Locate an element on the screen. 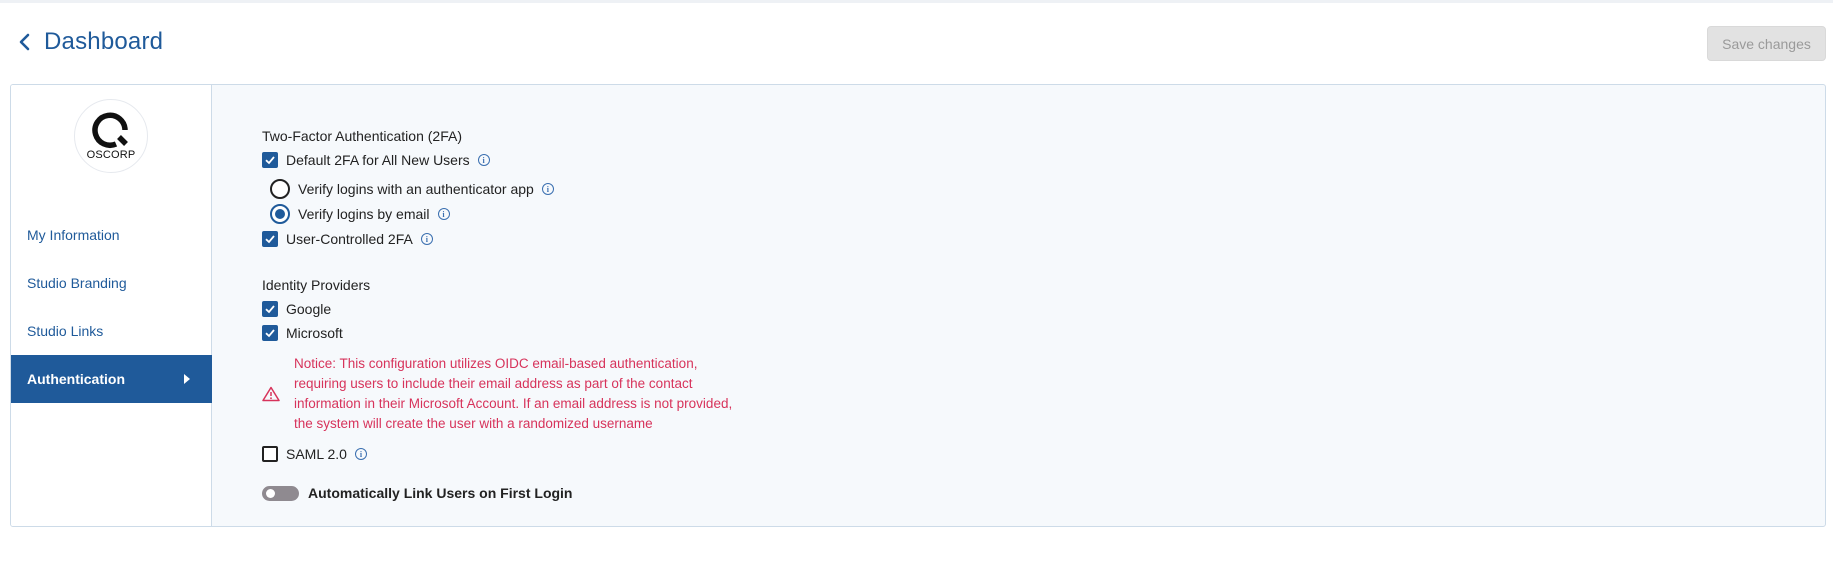  authenticator-app-radio is located at coordinates (280, 189).